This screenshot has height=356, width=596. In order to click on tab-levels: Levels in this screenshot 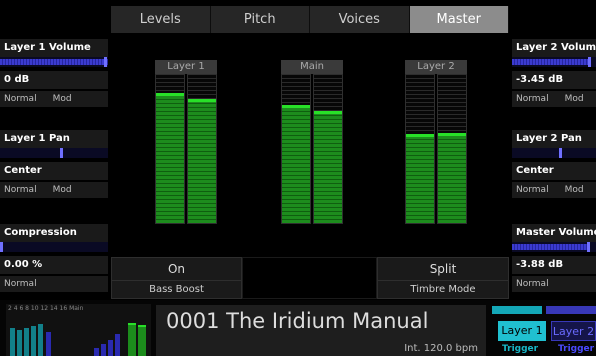, I will do `click(161, 19)`.